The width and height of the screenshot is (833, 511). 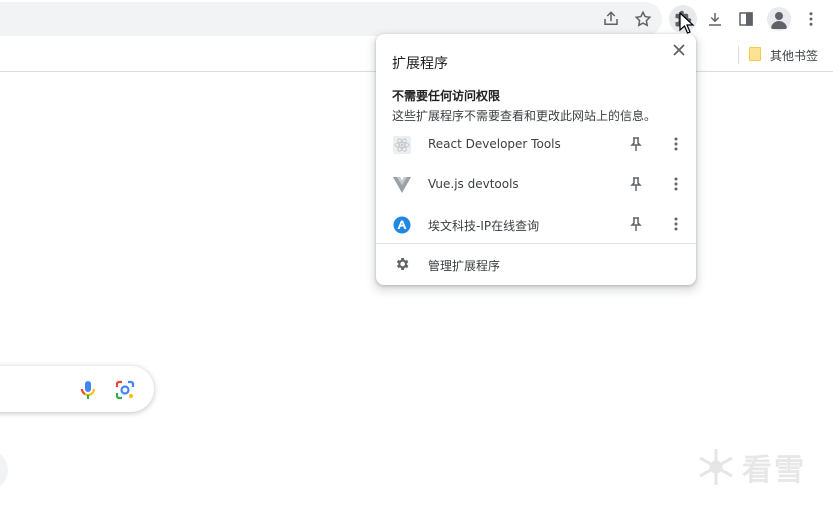 What do you see at coordinates (687, 23) in the screenshot?
I see `mouse-cursor-icon` at bounding box center [687, 23].